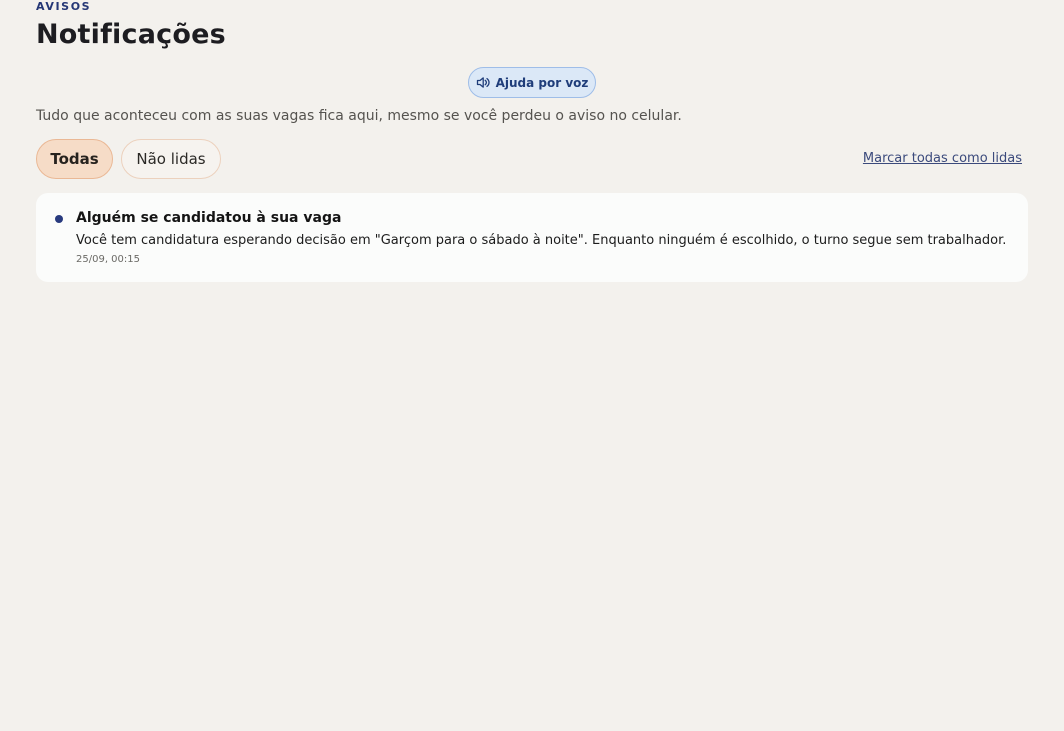  Describe the element at coordinates (171, 159) in the screenshot. I see `filter-unread-button: Não lidas` at that location.